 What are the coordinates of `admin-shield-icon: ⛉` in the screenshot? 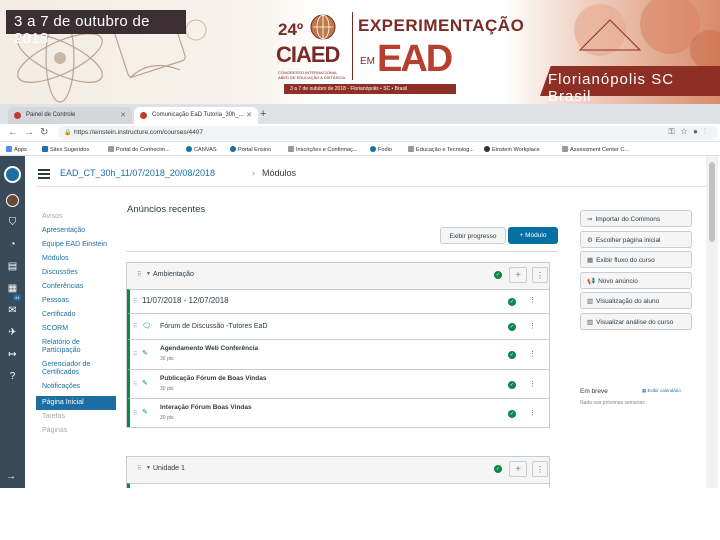 It's located at (12, 222).